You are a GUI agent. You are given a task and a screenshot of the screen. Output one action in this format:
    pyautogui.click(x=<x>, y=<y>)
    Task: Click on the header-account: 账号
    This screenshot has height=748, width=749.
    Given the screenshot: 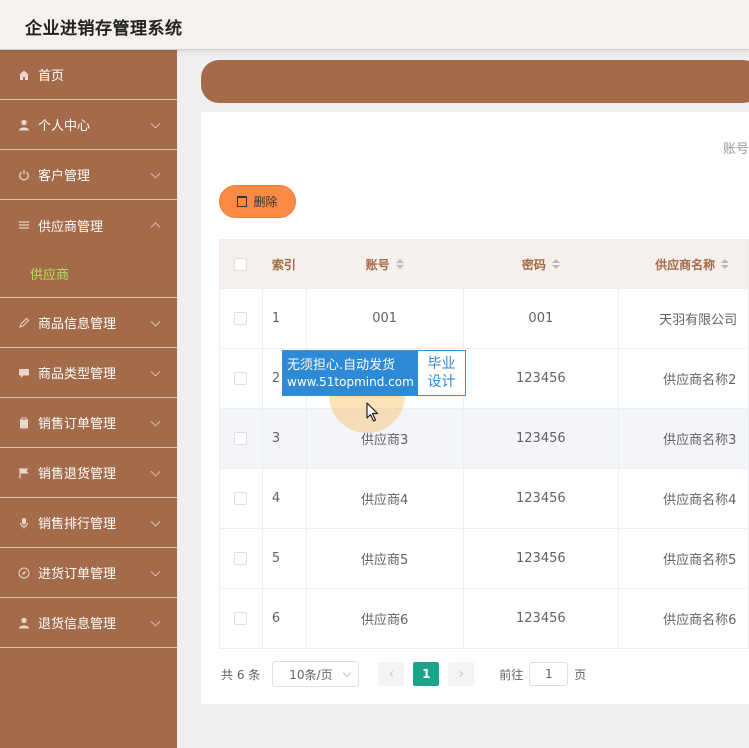 What is the action you would take?
    pyautogui.click(x=385, y=264)
    